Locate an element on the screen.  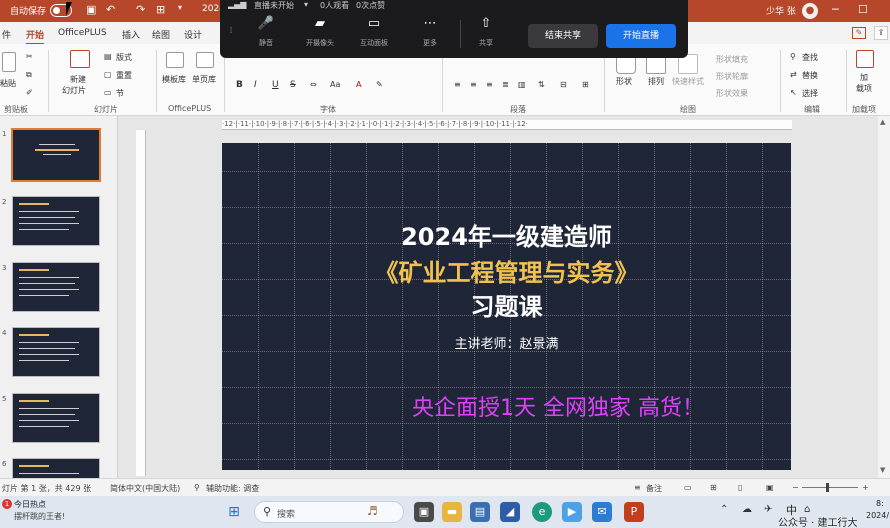
start-live-button: 开始直播 is located at coordinates (641, 36).